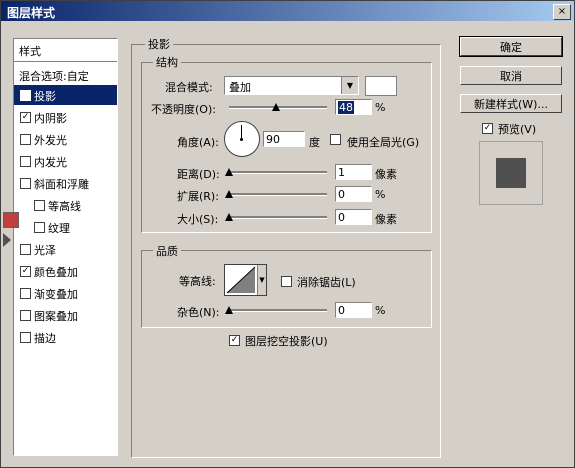 This screenshot has width=575, height=468. What do you see at coordinates (50, 118) in the screenshot?
I see `sidebar-item-label: 内阴影` at bounding box center [50, 118].